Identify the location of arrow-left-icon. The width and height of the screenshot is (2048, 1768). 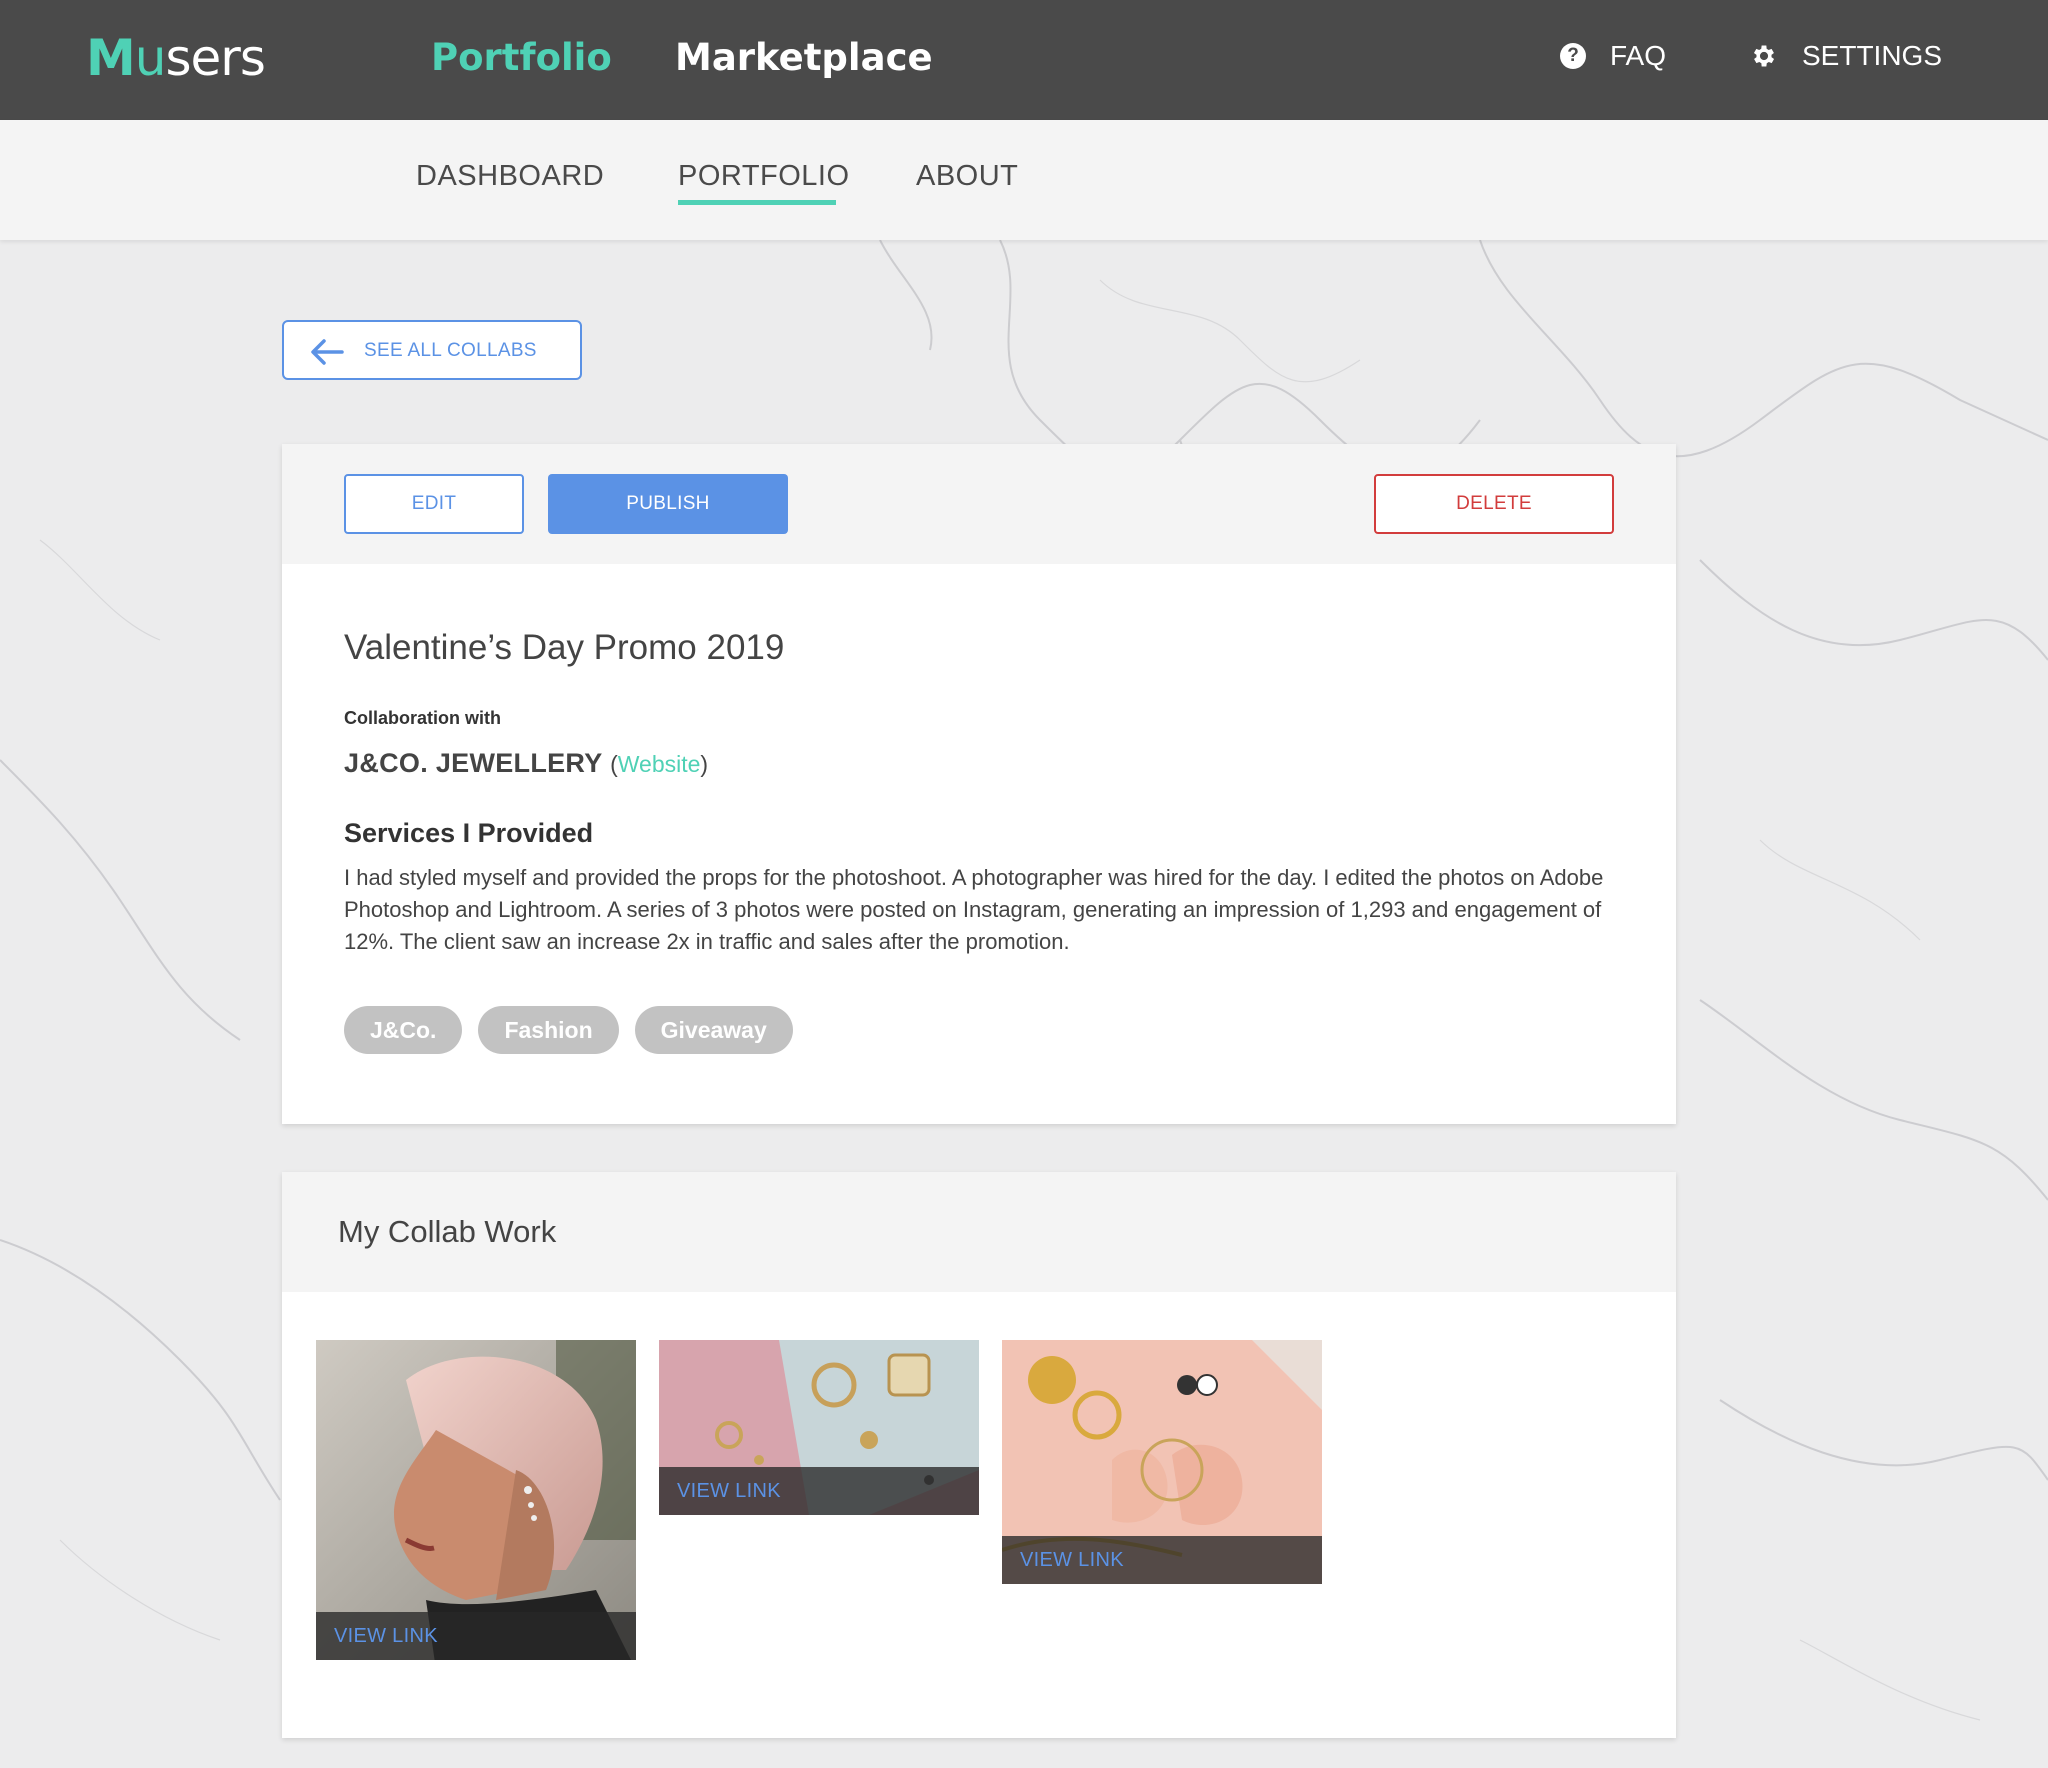
(327, 352).